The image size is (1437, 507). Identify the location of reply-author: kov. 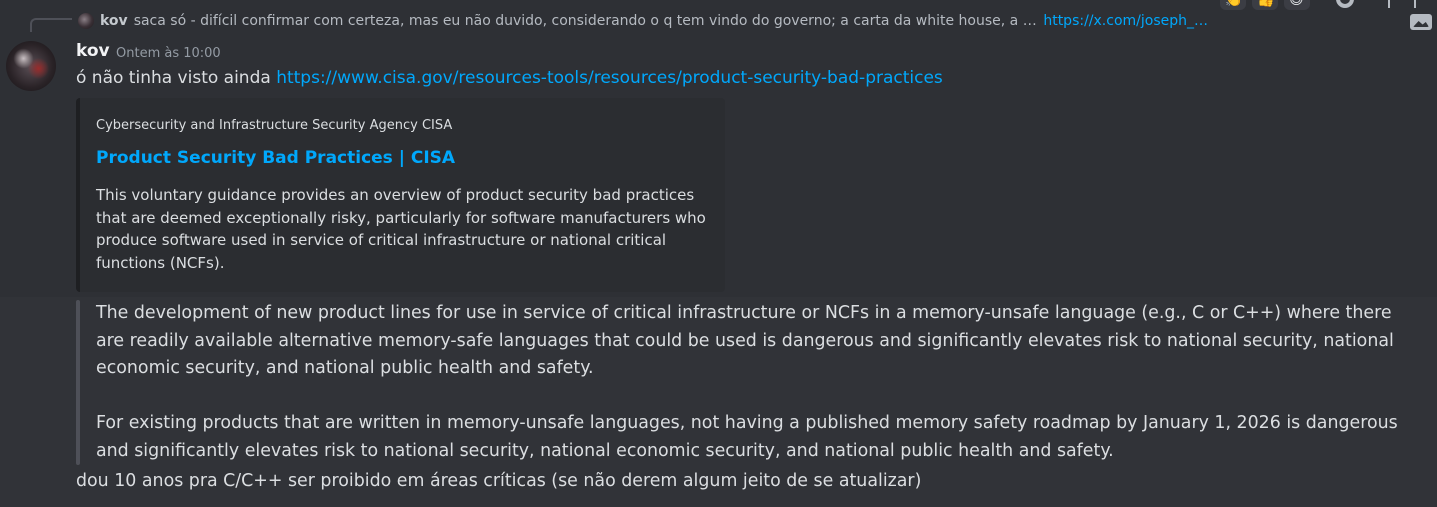
(114, 21).